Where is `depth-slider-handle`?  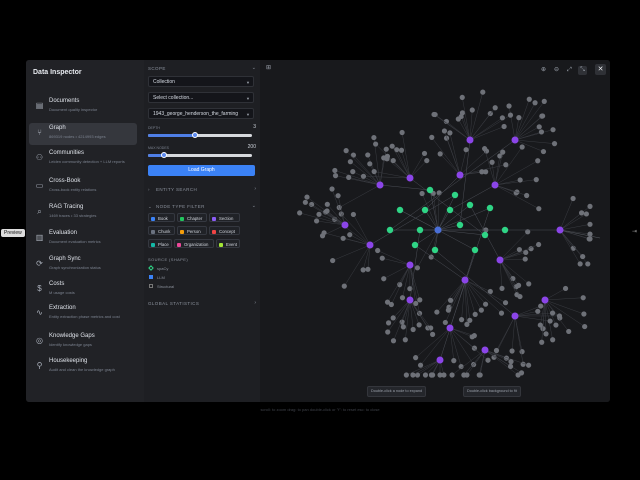
depth-slider-handle is located at coordinates (194, 135).